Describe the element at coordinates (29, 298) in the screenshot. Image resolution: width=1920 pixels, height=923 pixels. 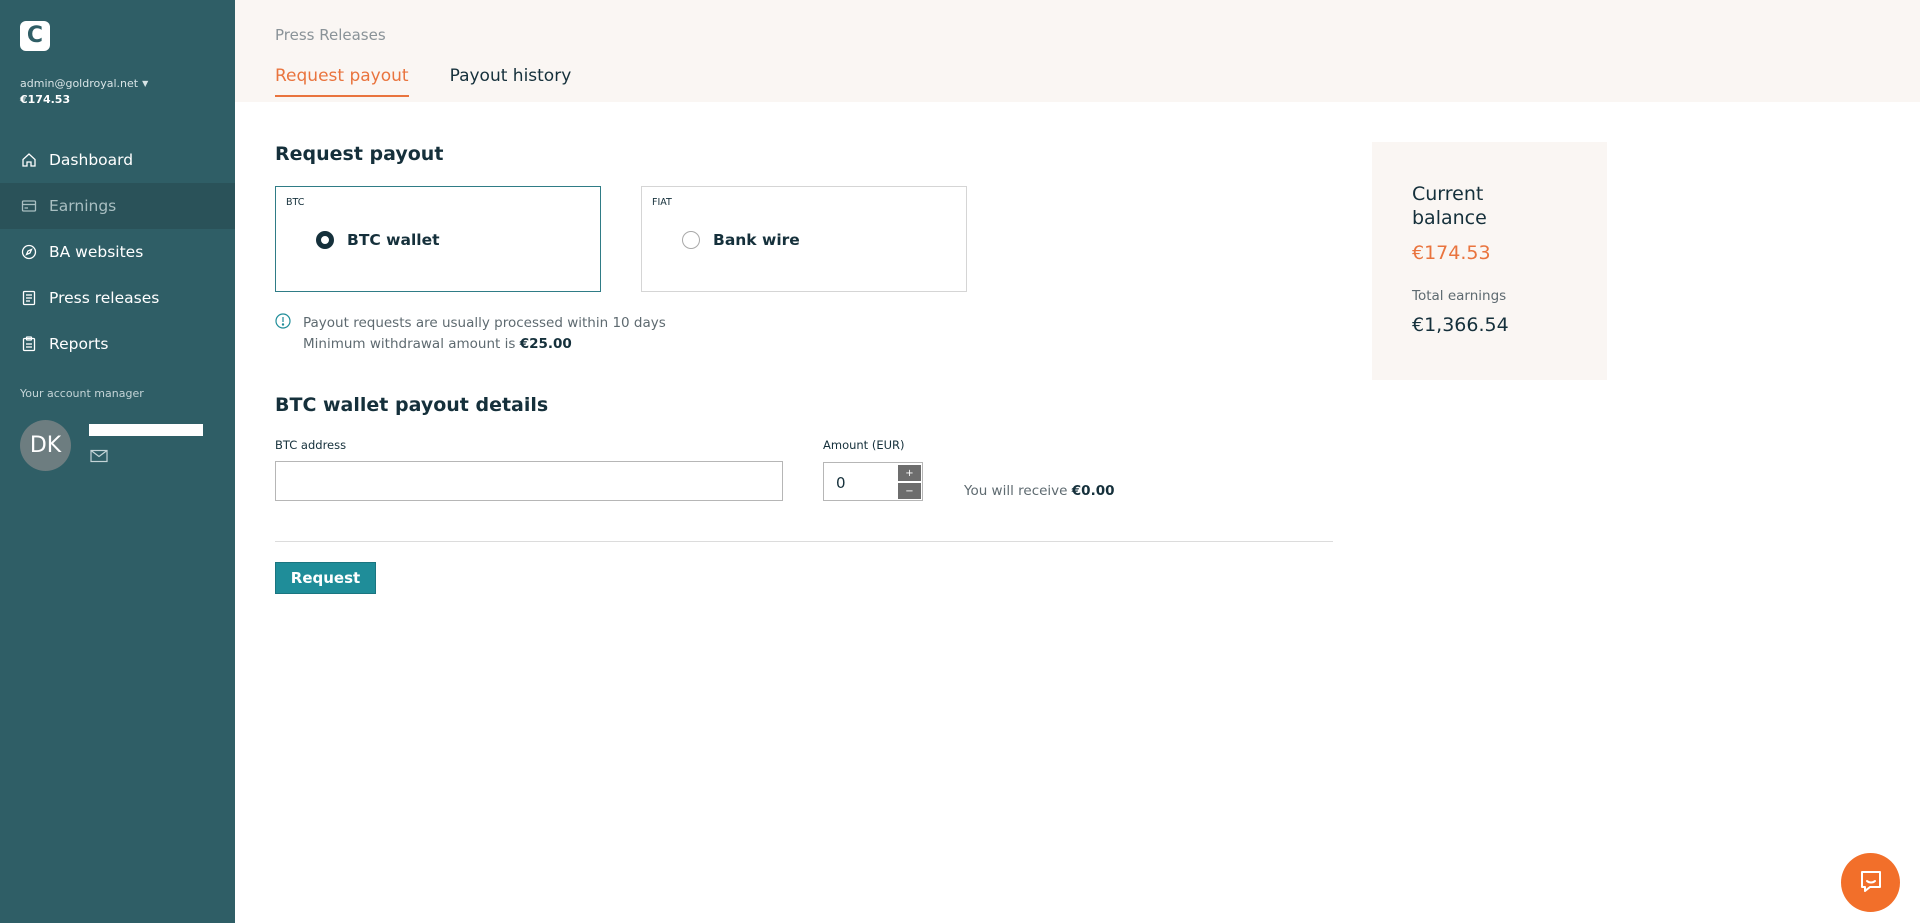
I see `document-icon` at that location.